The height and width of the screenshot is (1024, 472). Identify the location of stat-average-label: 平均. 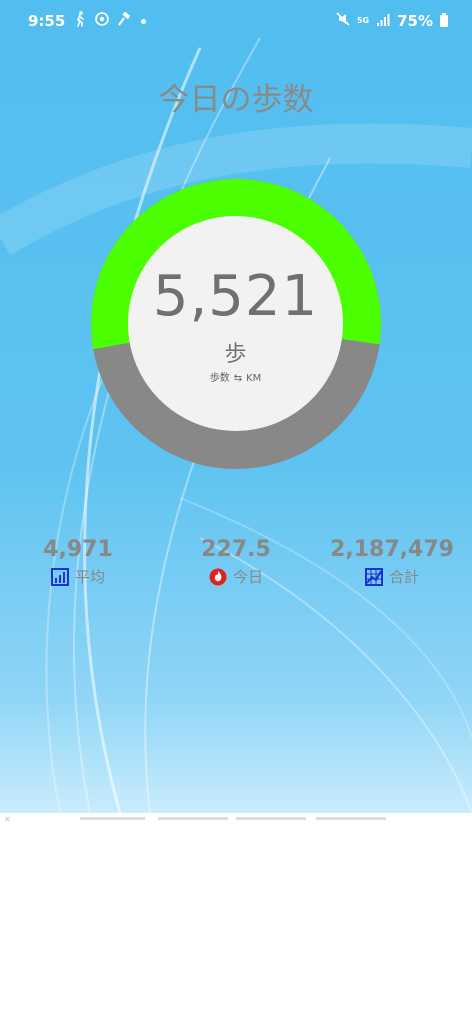
(89, 577).